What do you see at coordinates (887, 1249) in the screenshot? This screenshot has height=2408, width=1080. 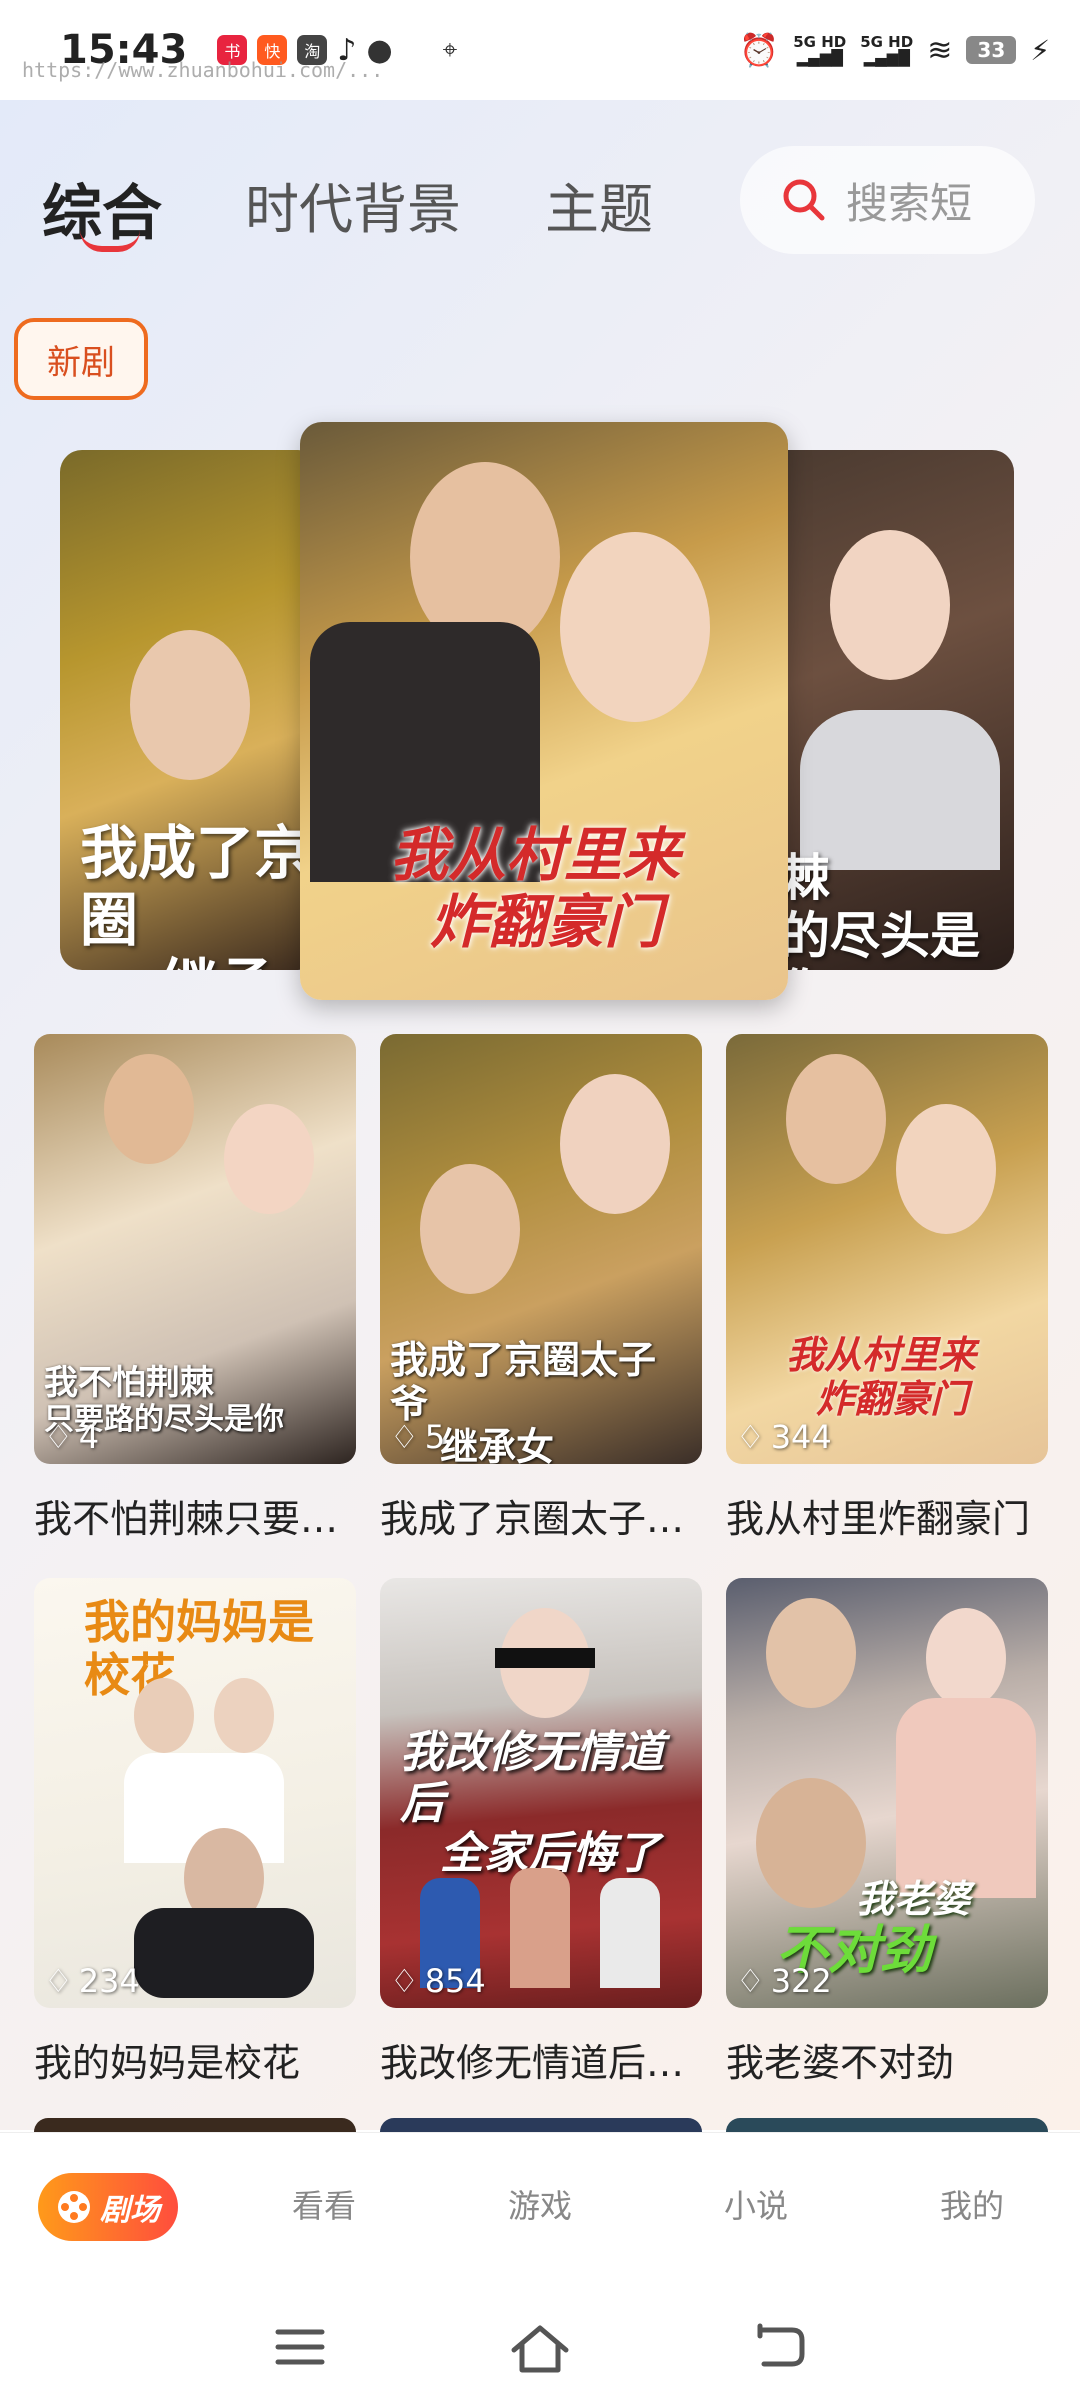 I see `drama-cover: 我从村里来 炸翻豪门 ♢ 344` at bounding box center [887, 1249].